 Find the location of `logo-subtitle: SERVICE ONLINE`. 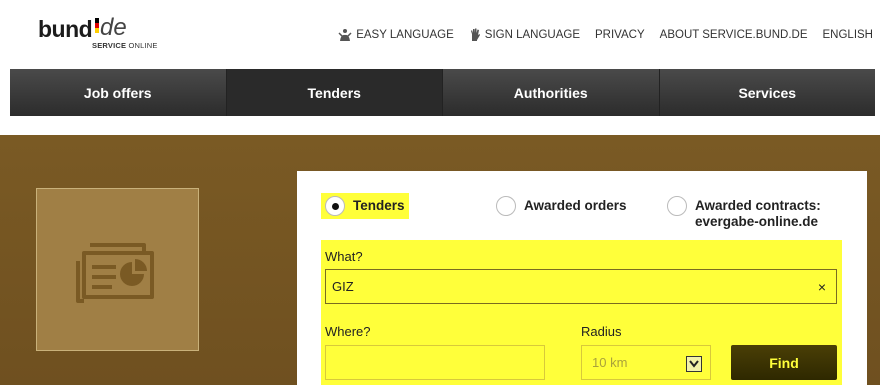

logo-subtitle: SERVICE ONLINE is located at coordinates (125, 45).